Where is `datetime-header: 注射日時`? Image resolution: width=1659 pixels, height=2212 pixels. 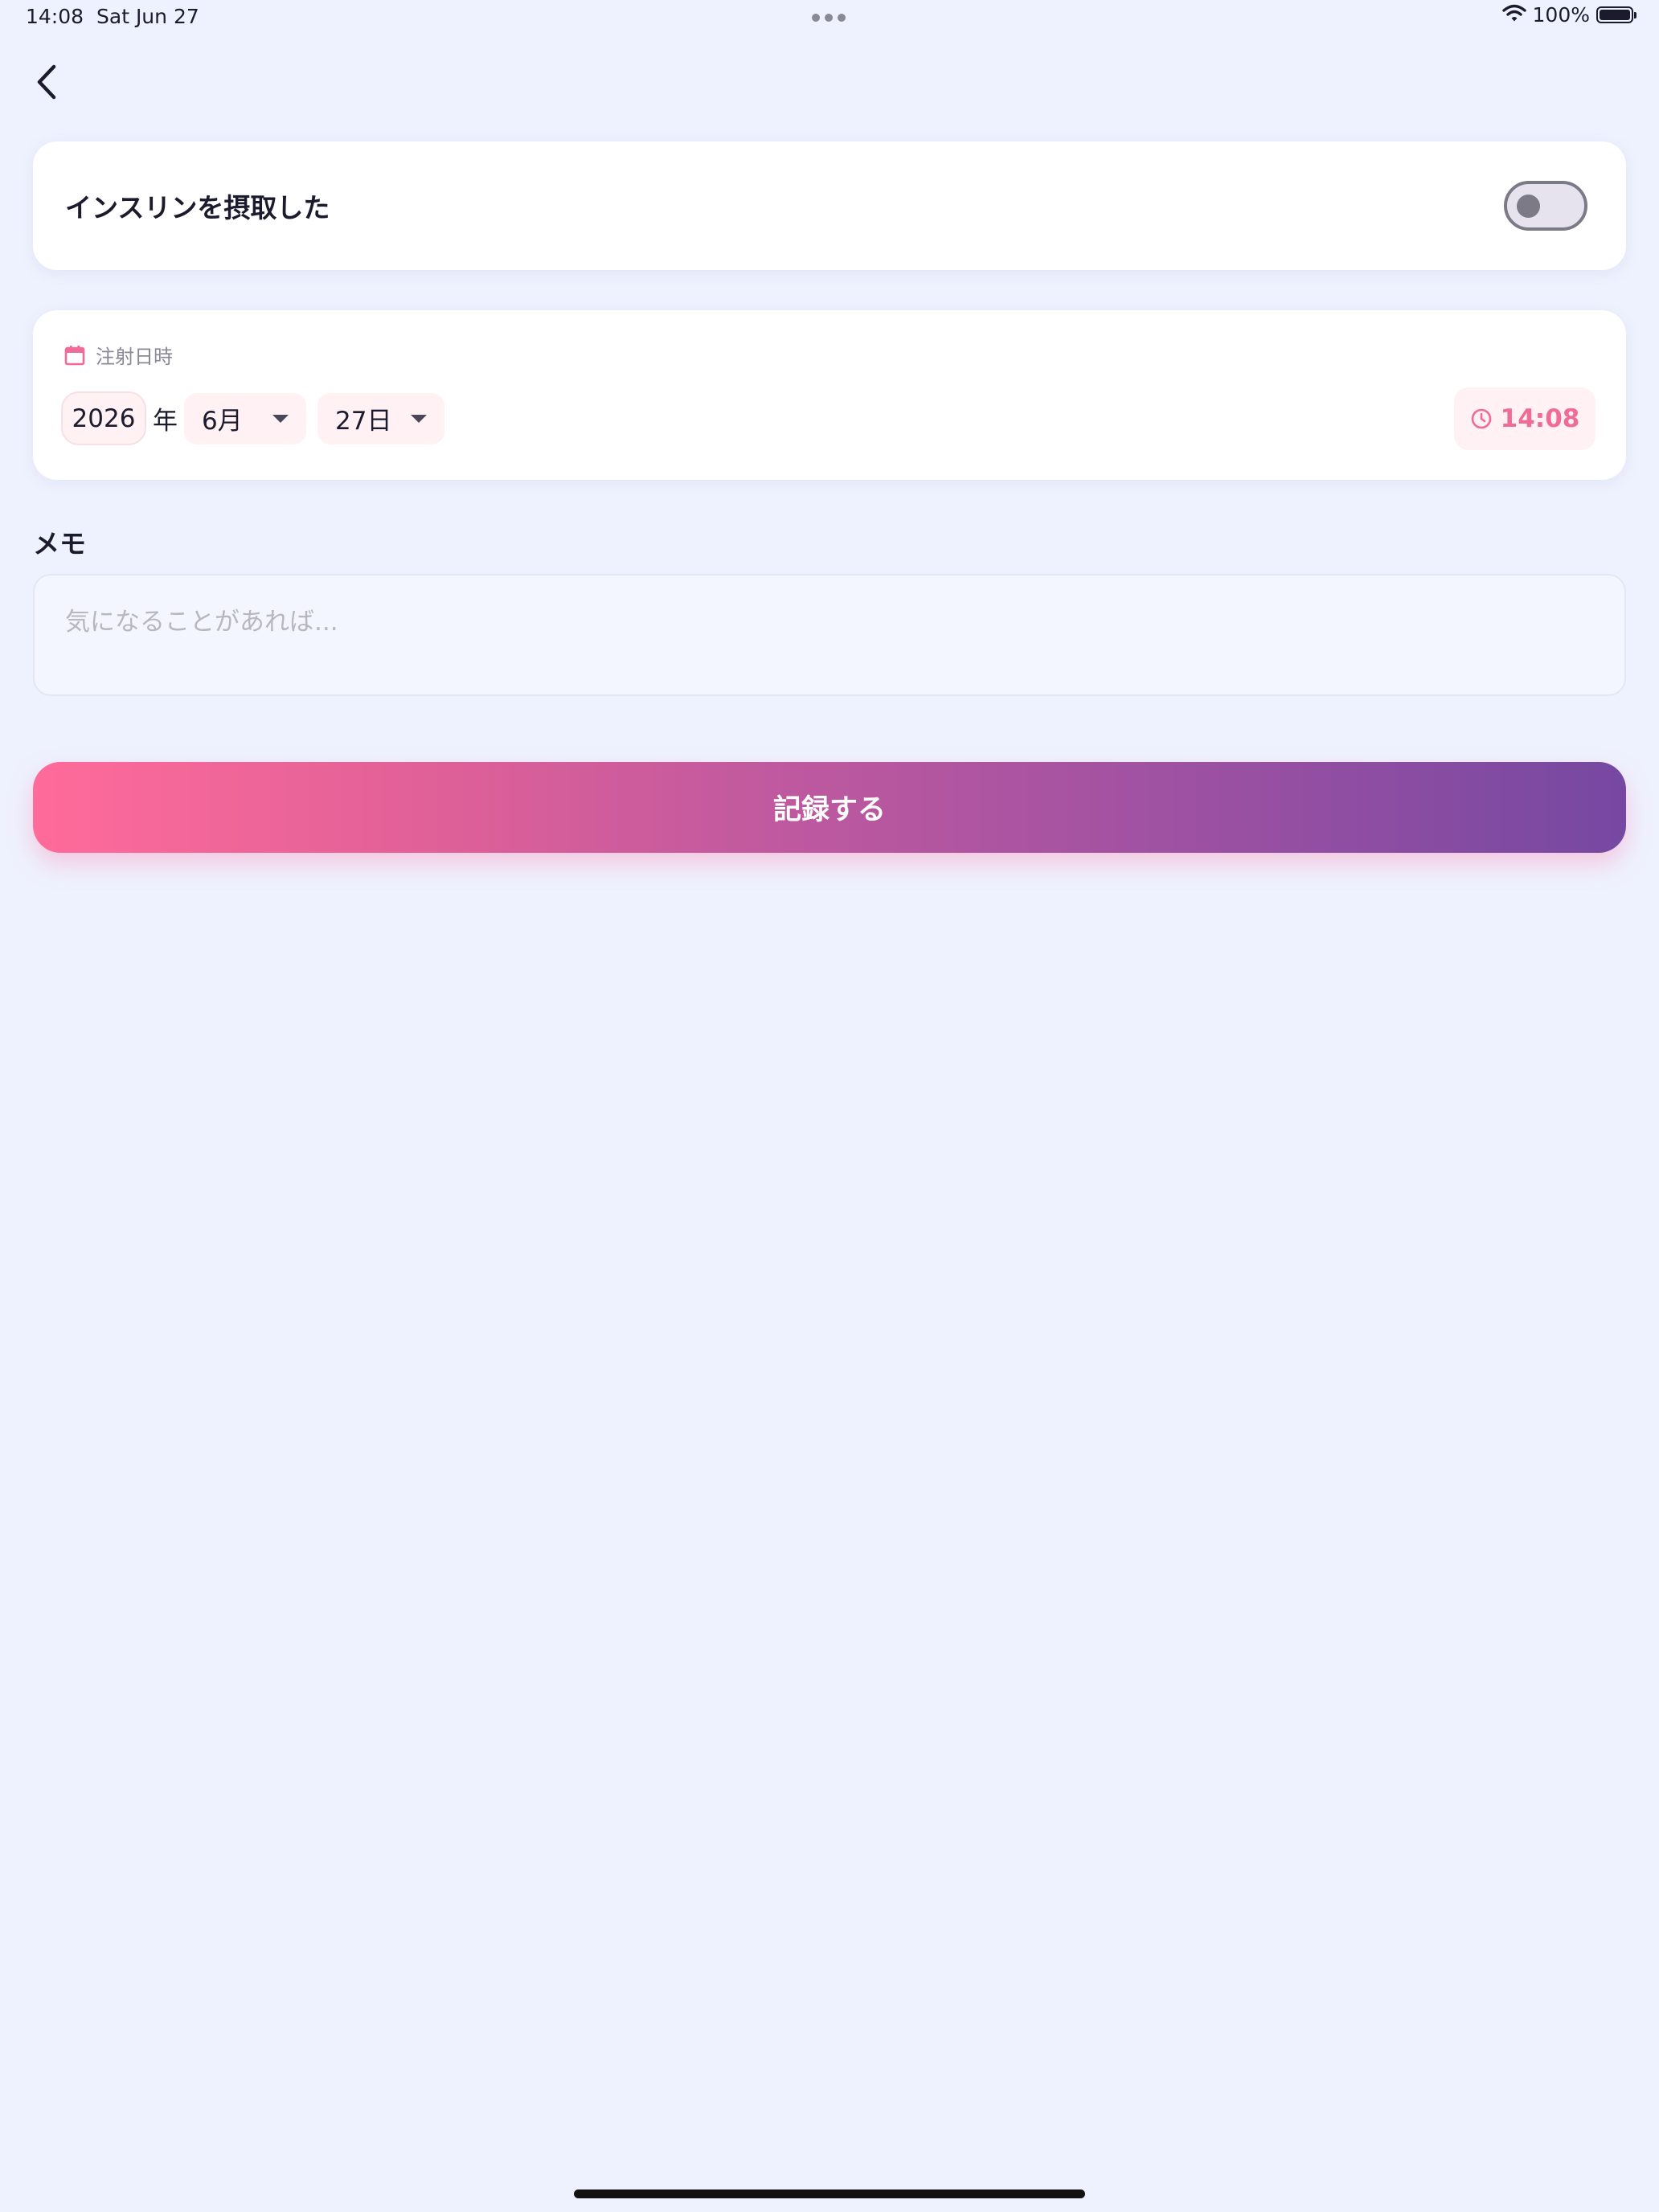 datetime-header: 注射日時 is located at coordinates (118, 355).